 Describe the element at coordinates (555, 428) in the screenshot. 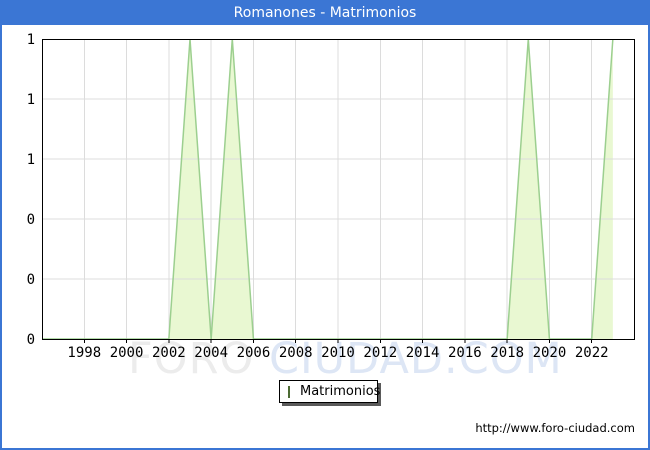

I see `footer-url: http://www.foro-ciudad.com` at that location.